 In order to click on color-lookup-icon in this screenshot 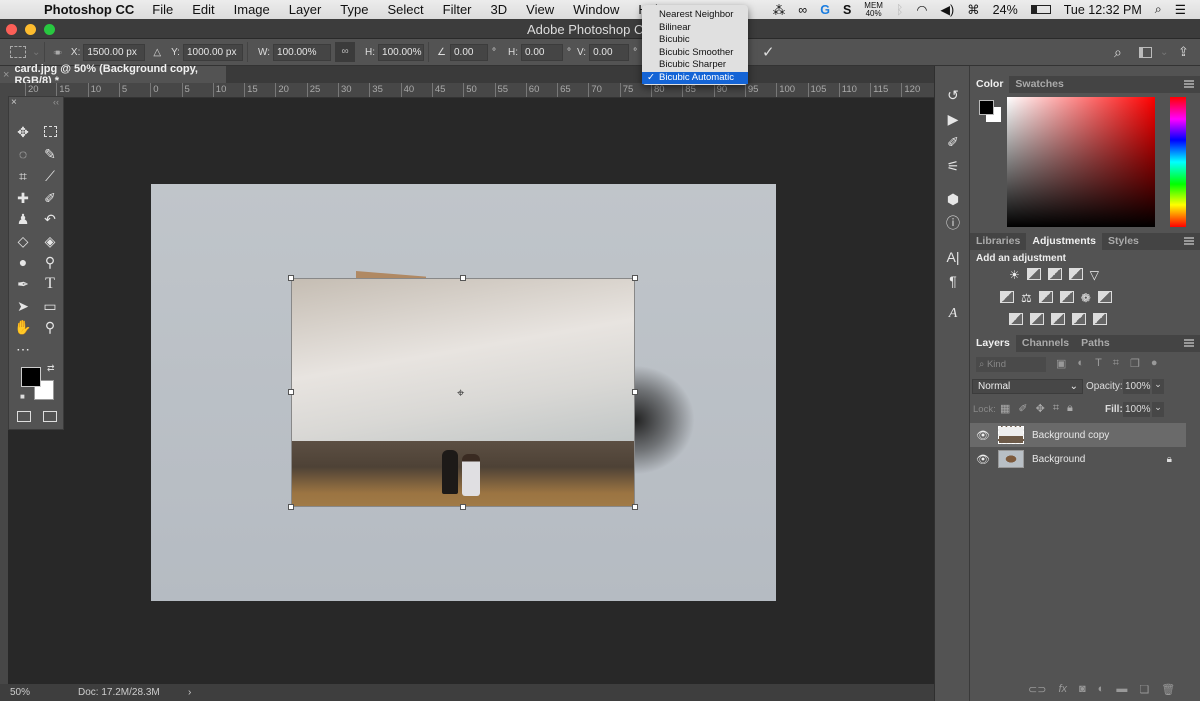, I will do `click(1104, 297)`.